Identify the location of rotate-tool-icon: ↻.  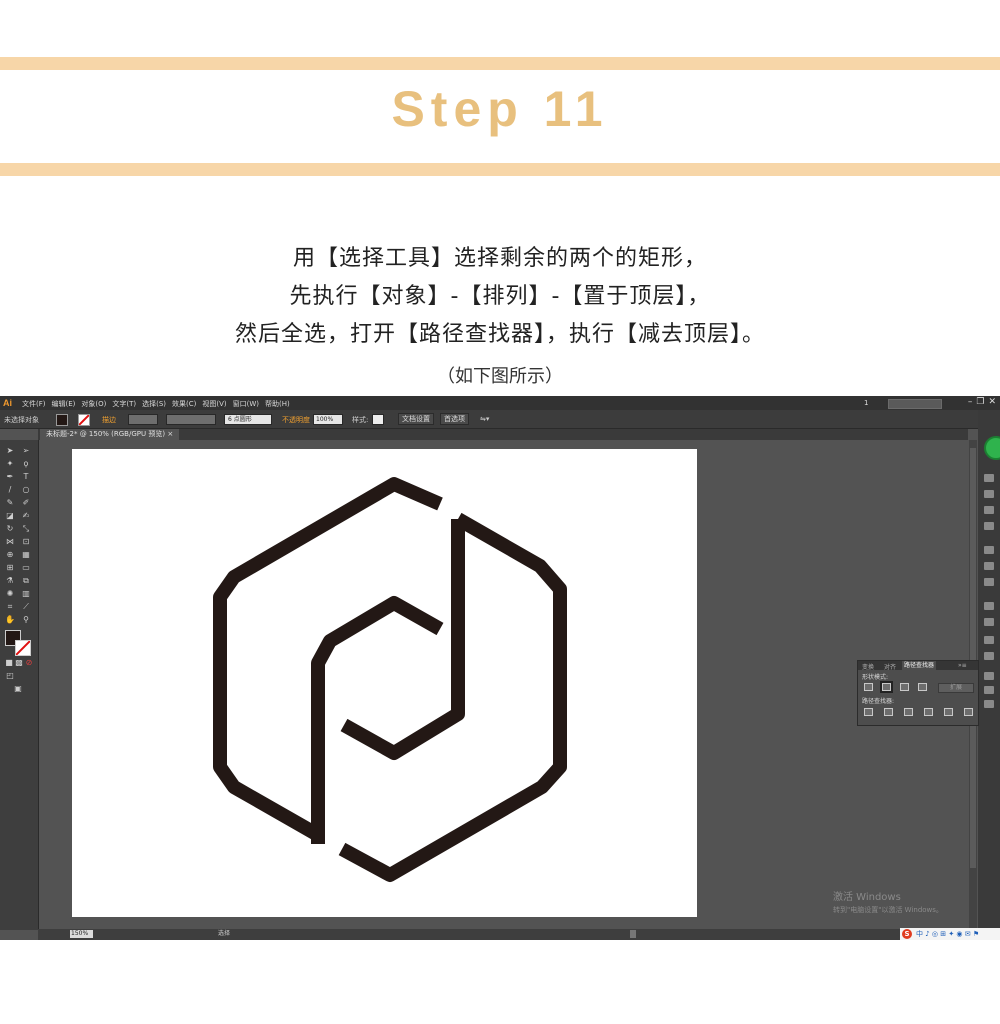
(10, 529).